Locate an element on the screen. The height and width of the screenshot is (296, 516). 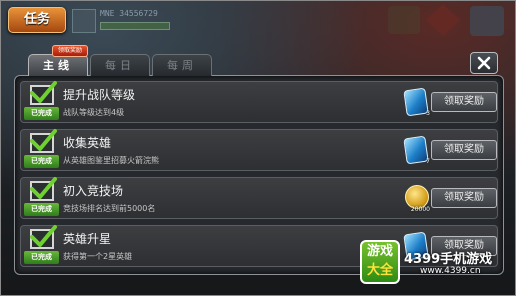
player-info: MNE 34556729 is located at coordinates (128, 22).